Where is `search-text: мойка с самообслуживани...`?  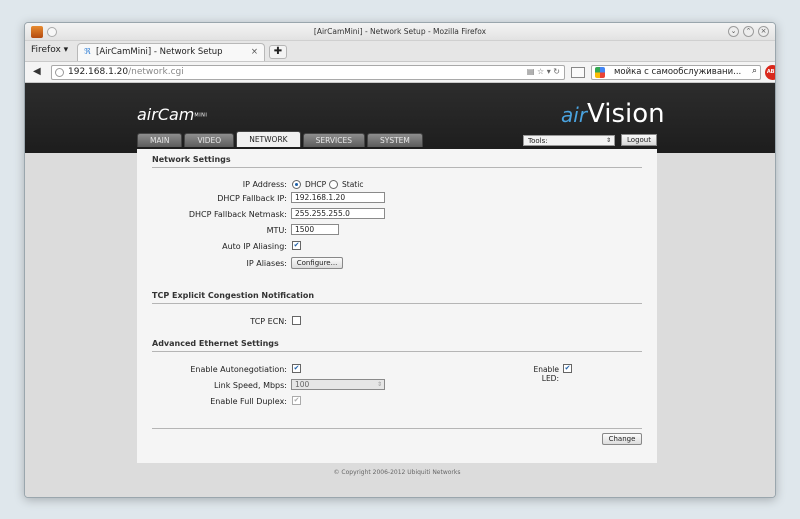 search-text: мойка с самообслуживани... is located at coordinates (678, 72).